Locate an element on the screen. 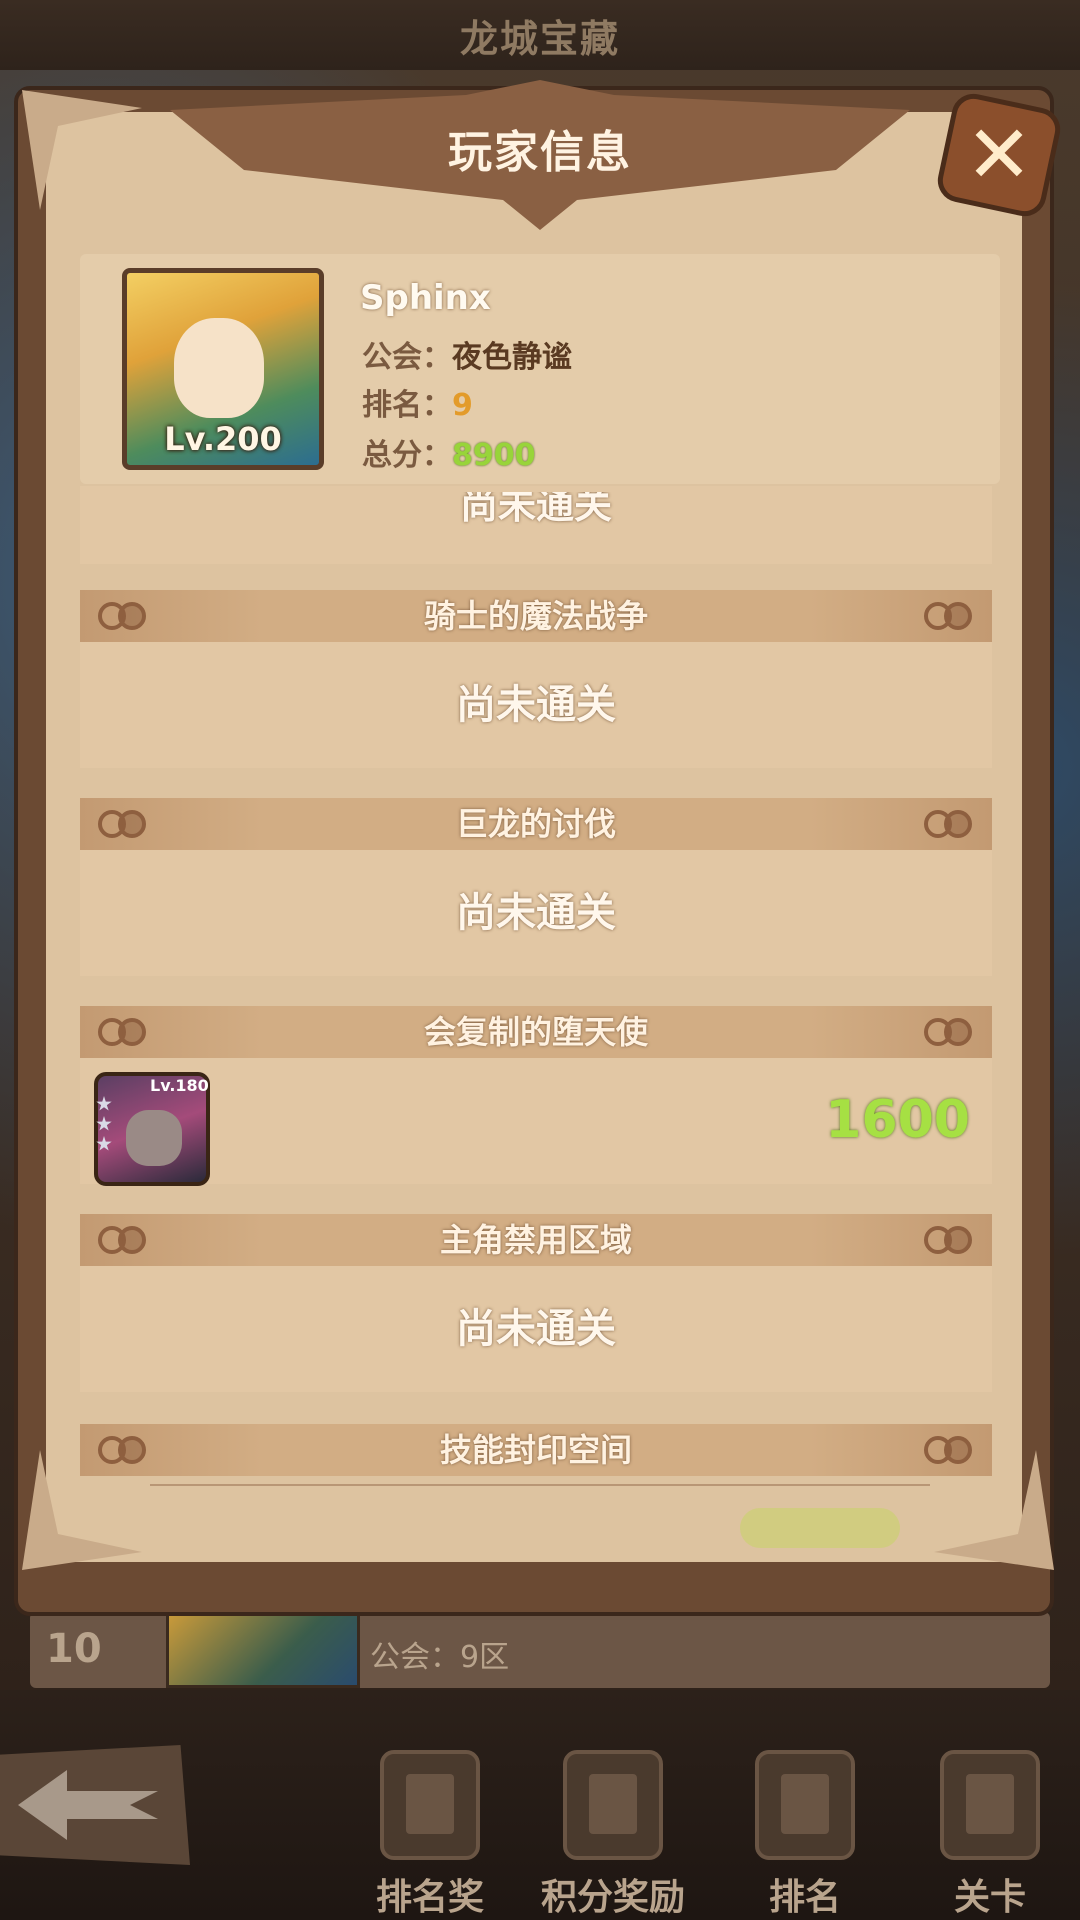 The width and height of the screenshot is (1080, 1920). stage-header: 技能封印空间 is located at coordinates (536, 1450).